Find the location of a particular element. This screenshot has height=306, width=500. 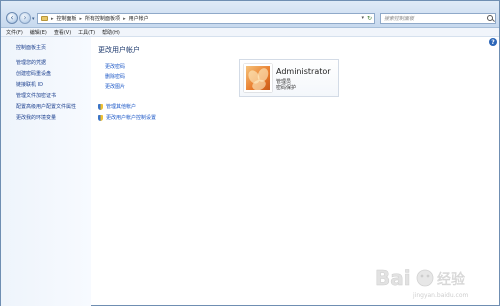

address-bar: ▸ 控制面板 ▸ 所有控制面板项 ▸ 用户帐户 ▾ ↻ is located at coordinates (206, 18).